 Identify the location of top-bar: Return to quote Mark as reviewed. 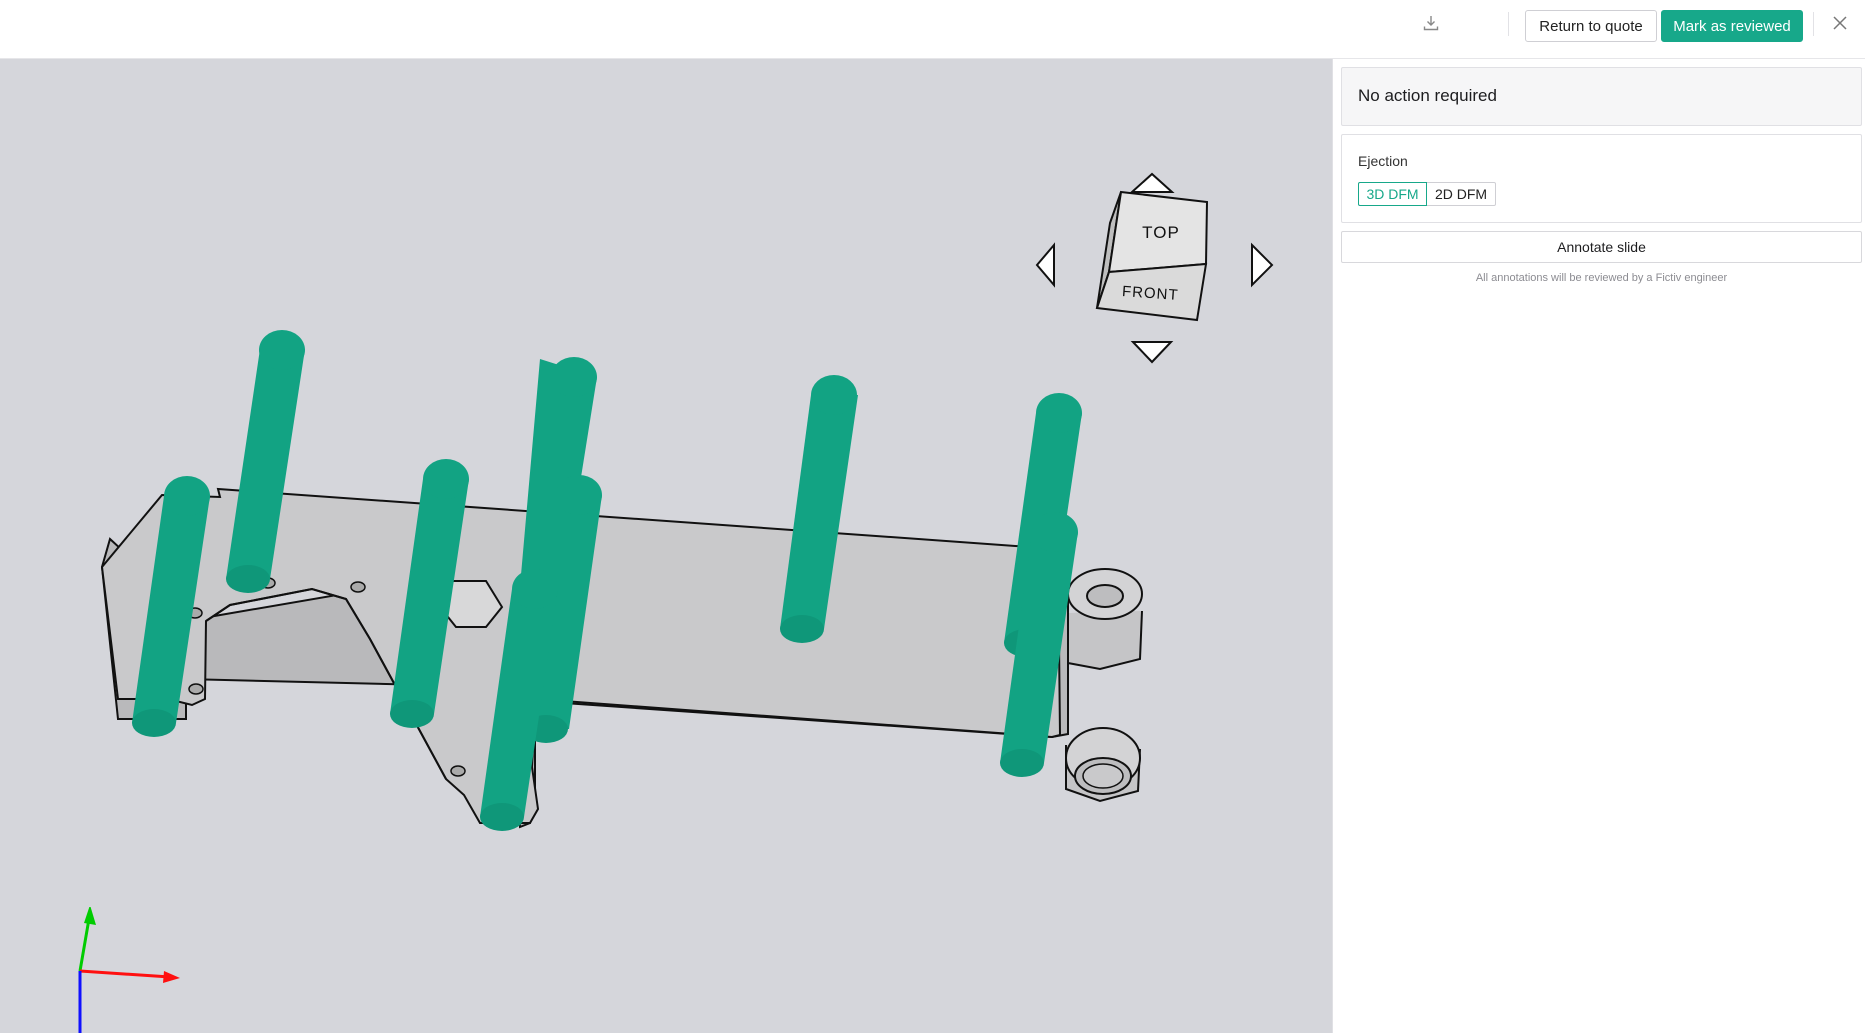
(932, 29).